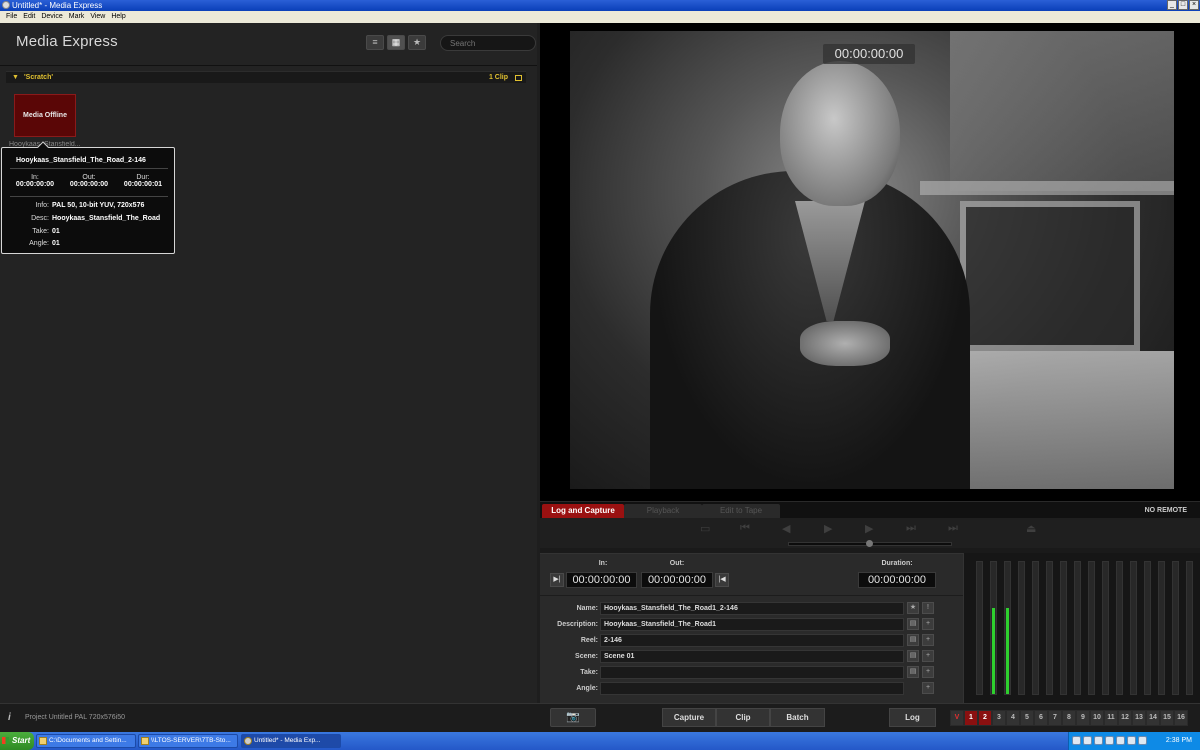 The image size is (1200, 750). Describe the element at coordinates (1181, 718) in the screenshot. I see `audio-channel-button: 16` at that location.